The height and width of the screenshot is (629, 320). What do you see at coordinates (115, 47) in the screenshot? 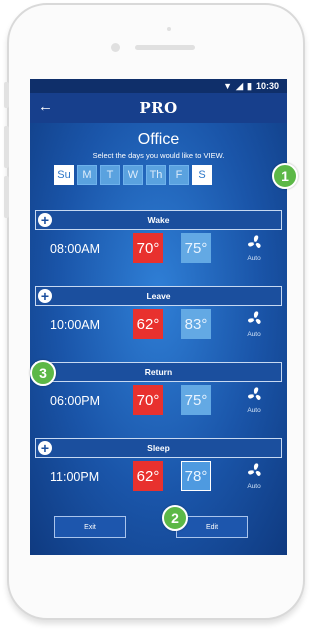
I see `phone-camera` at bounding box center [115, 47].